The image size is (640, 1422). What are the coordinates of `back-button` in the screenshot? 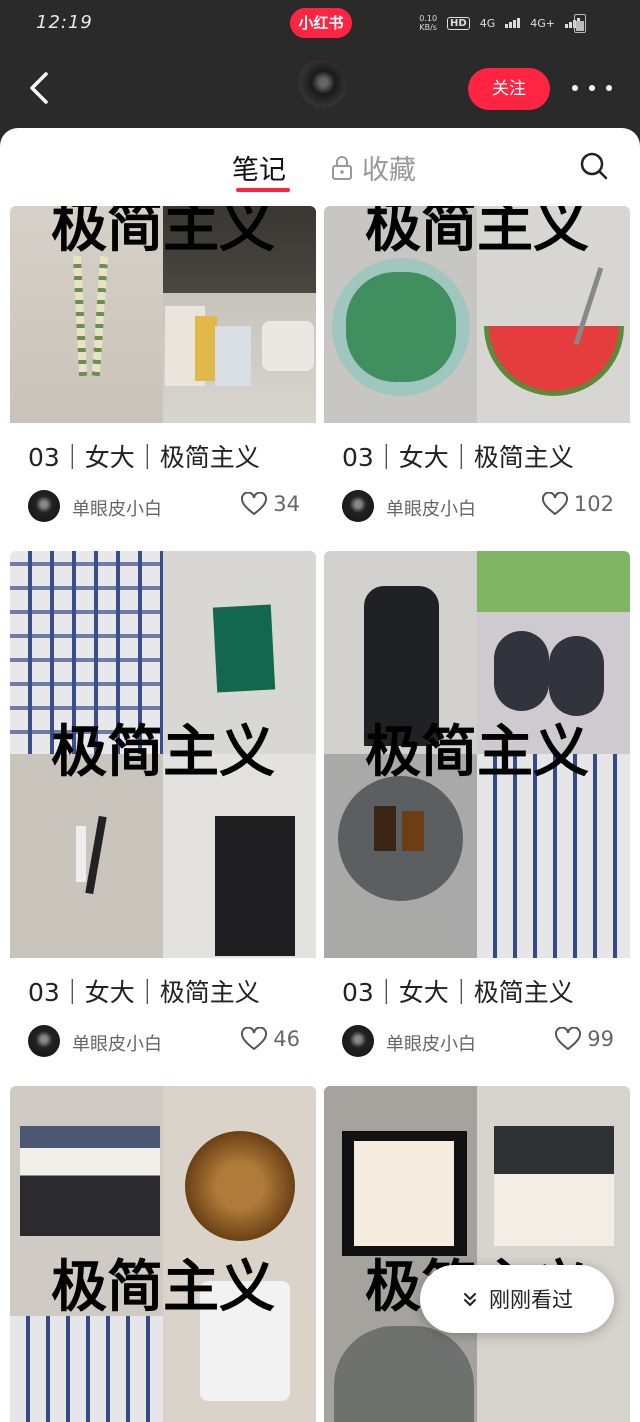 It's located at (42, 88).